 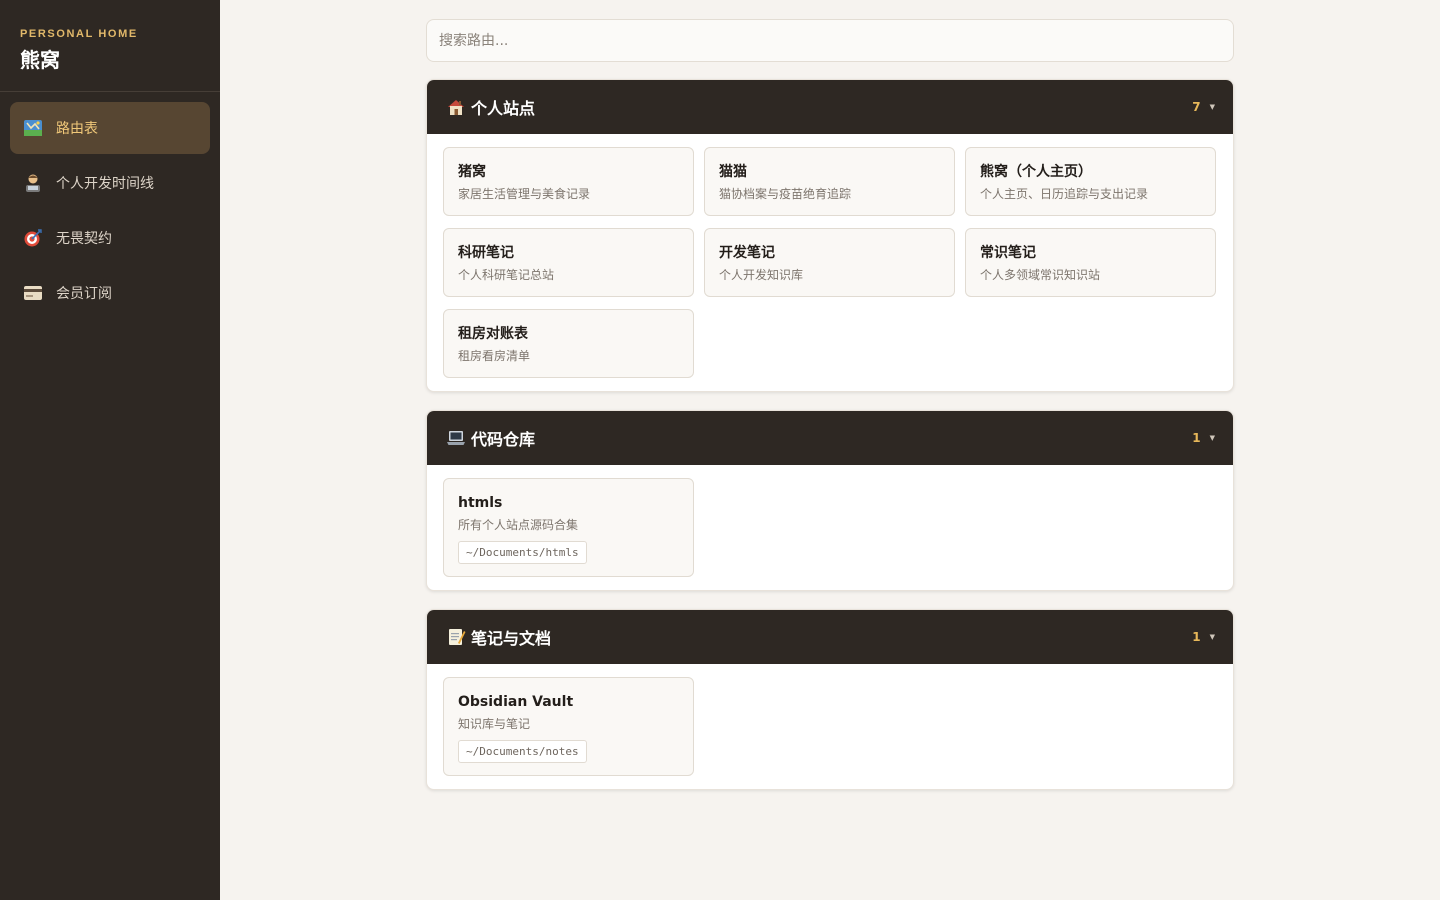 What do you see at coordinates (1064, 194) in the screenshot?
I see `card-description: 个人主页、日历追踪与支出记录` at bounding box center [1064, 194].